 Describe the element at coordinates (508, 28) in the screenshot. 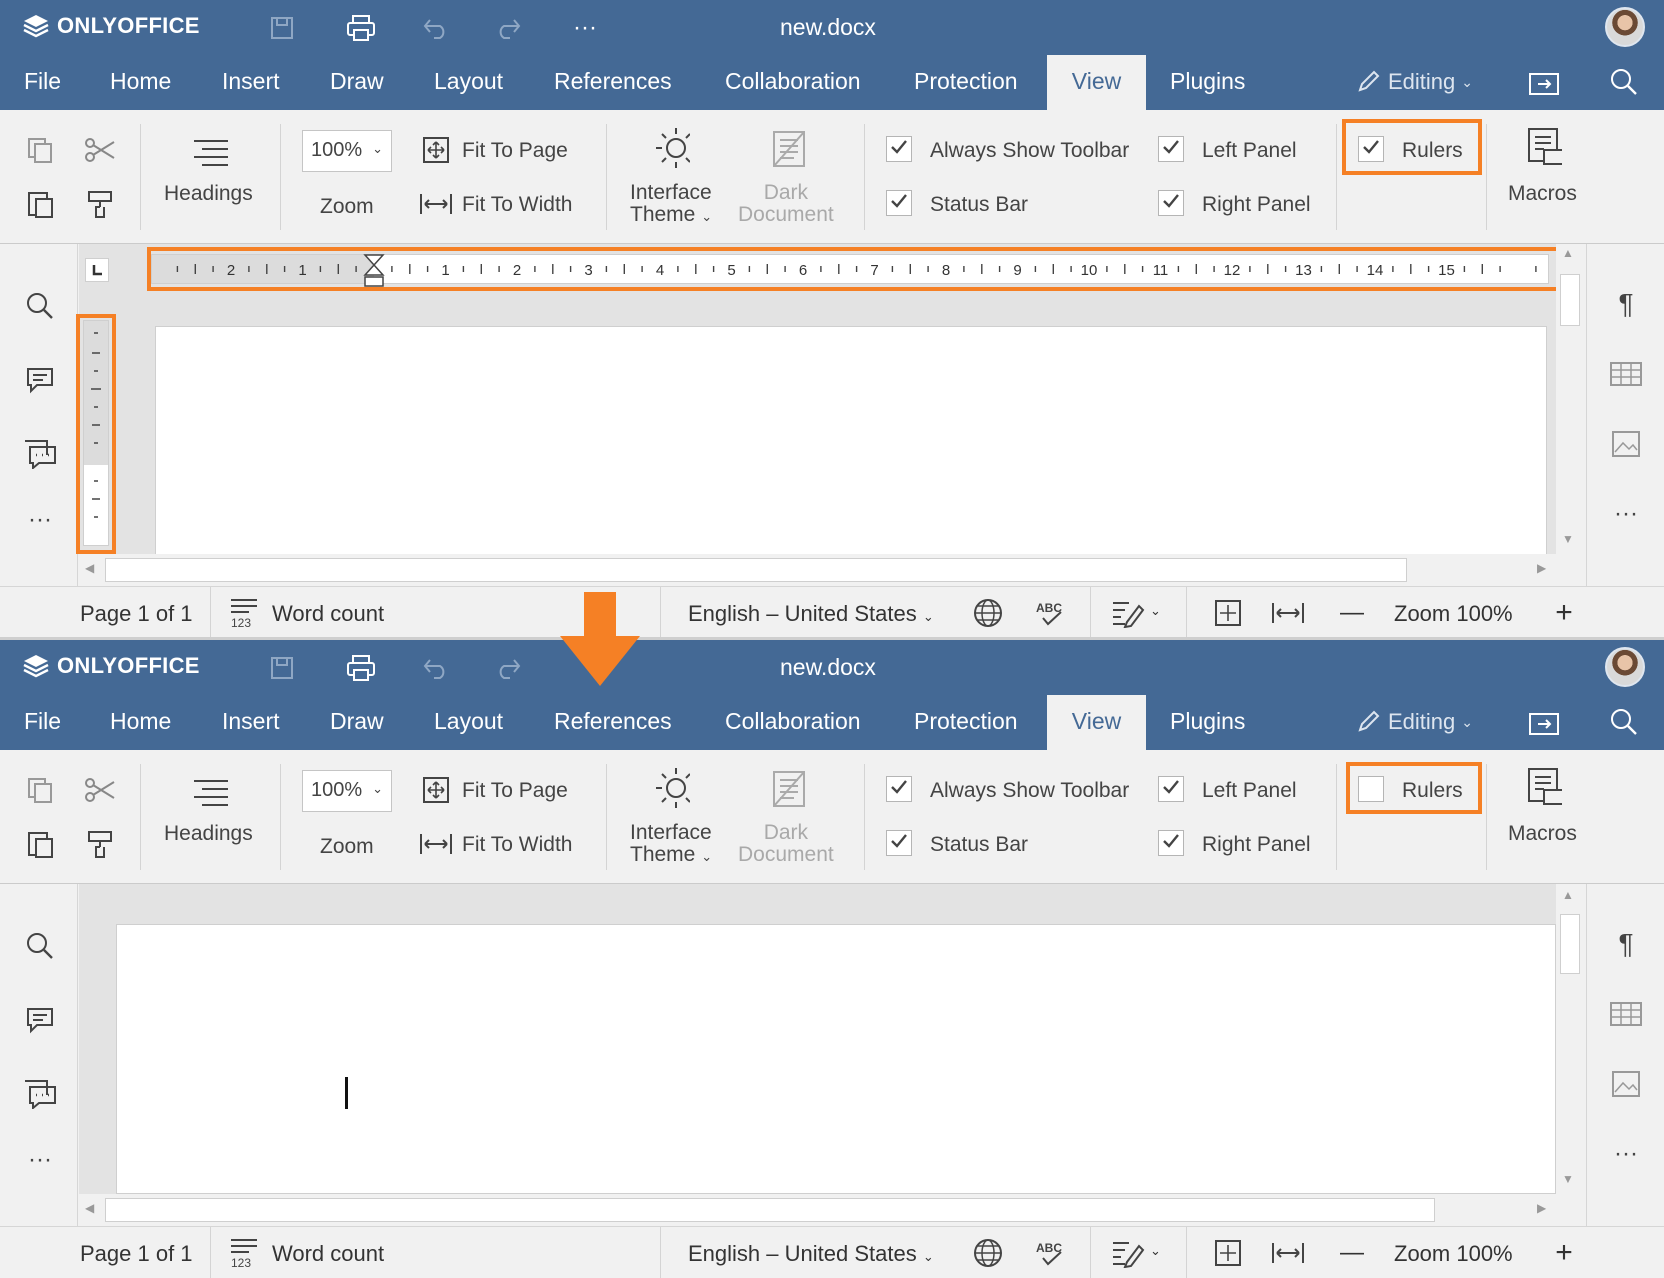

I see `redo-icon` at that location.